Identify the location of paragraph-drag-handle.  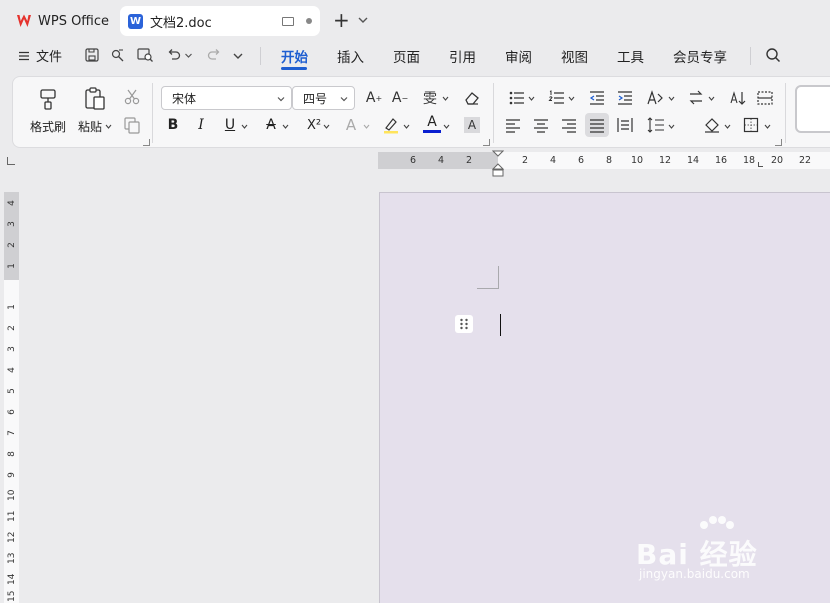
(464, 324).